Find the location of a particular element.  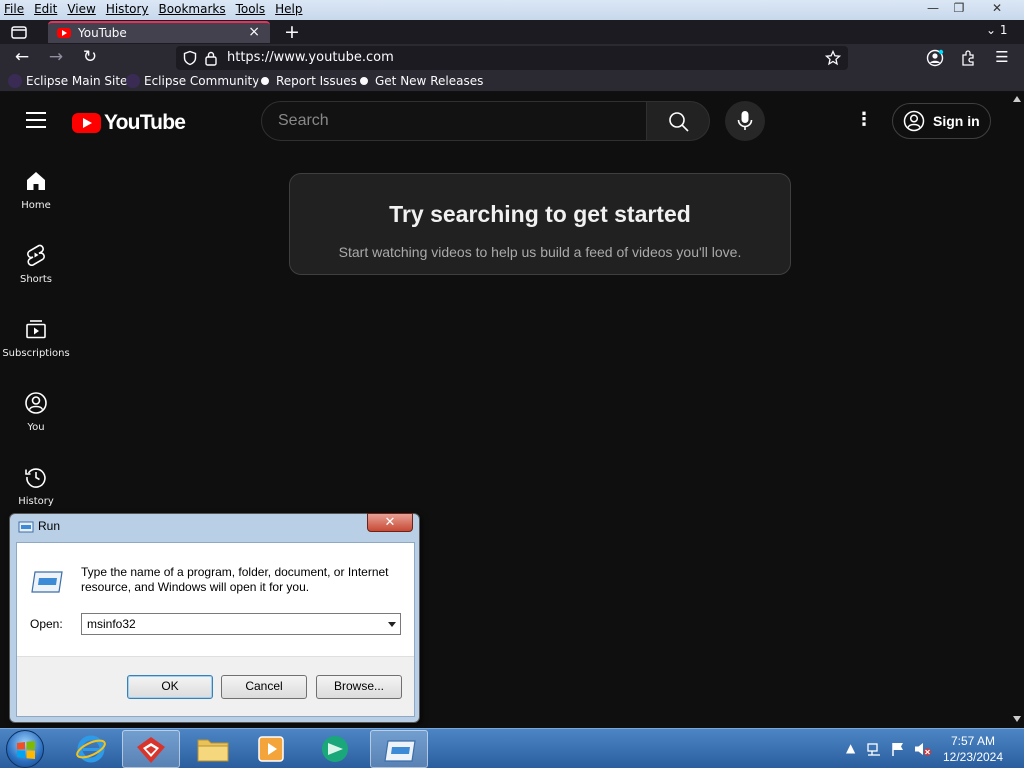

bookmark-report-issues: Report Issues is located at coordinates (307, 81).